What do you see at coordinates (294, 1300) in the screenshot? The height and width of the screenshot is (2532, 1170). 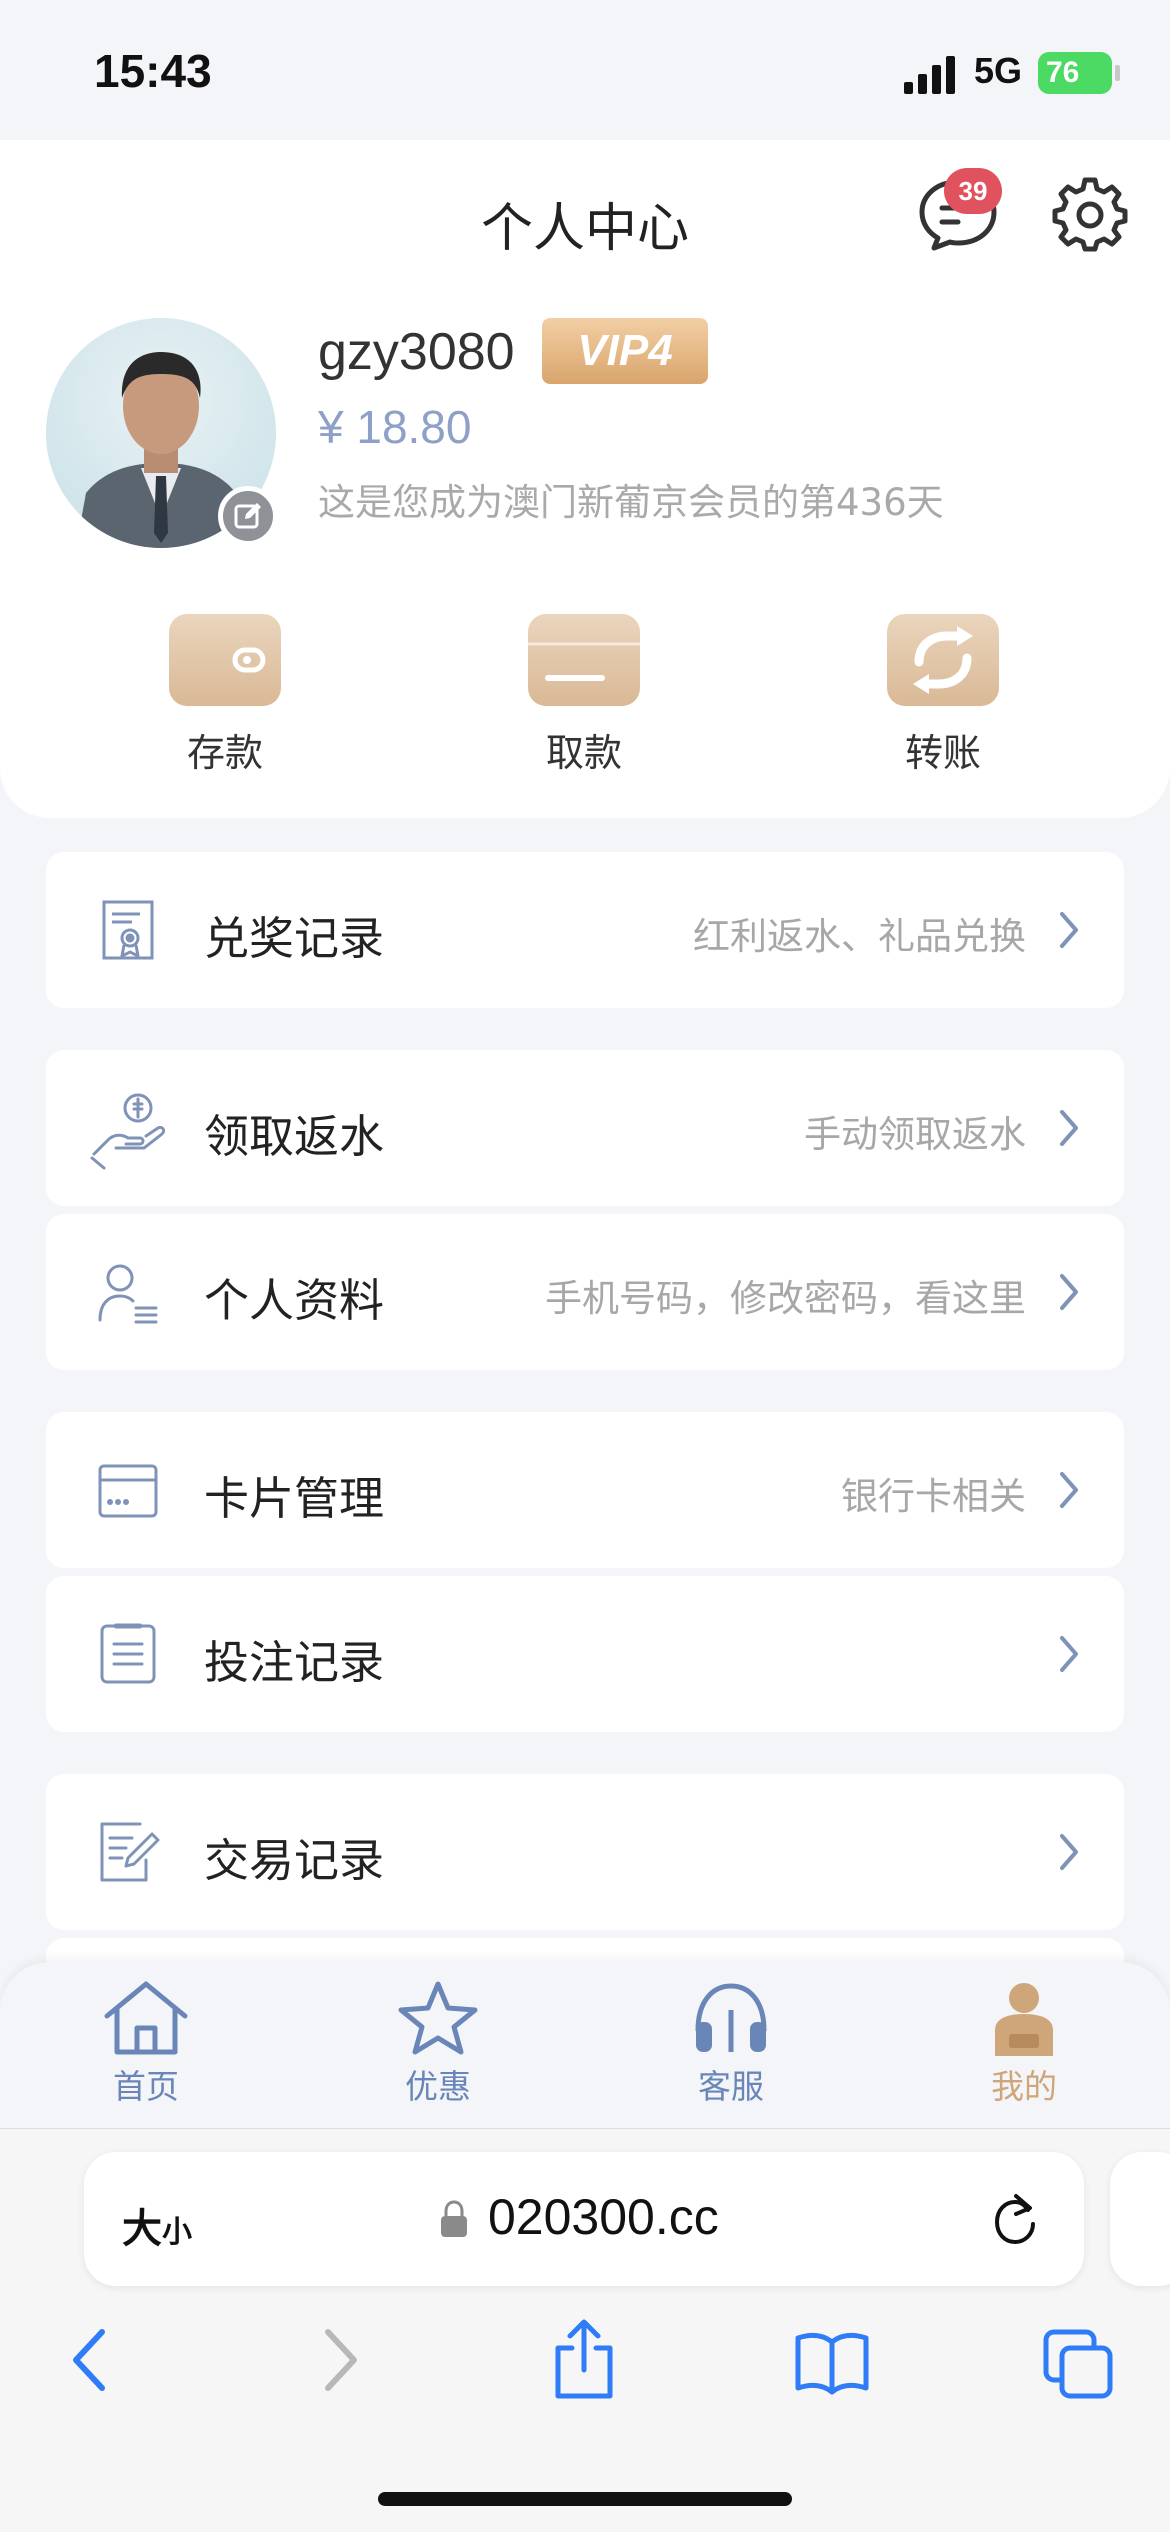 I see `menu-label: 个人资料` at bounding box center [294, 1300].